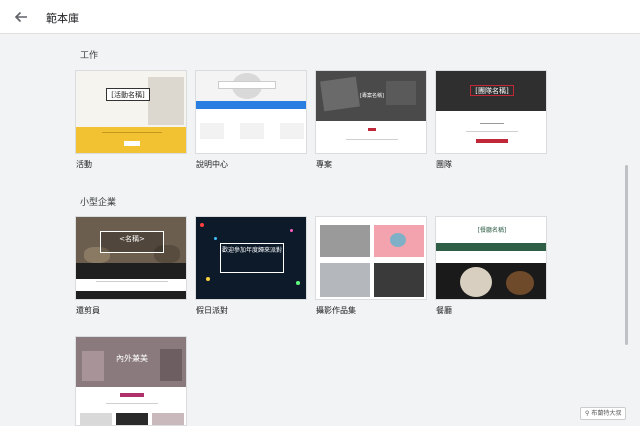  I want to click on template-label: 餐廳, so click(444, 310).